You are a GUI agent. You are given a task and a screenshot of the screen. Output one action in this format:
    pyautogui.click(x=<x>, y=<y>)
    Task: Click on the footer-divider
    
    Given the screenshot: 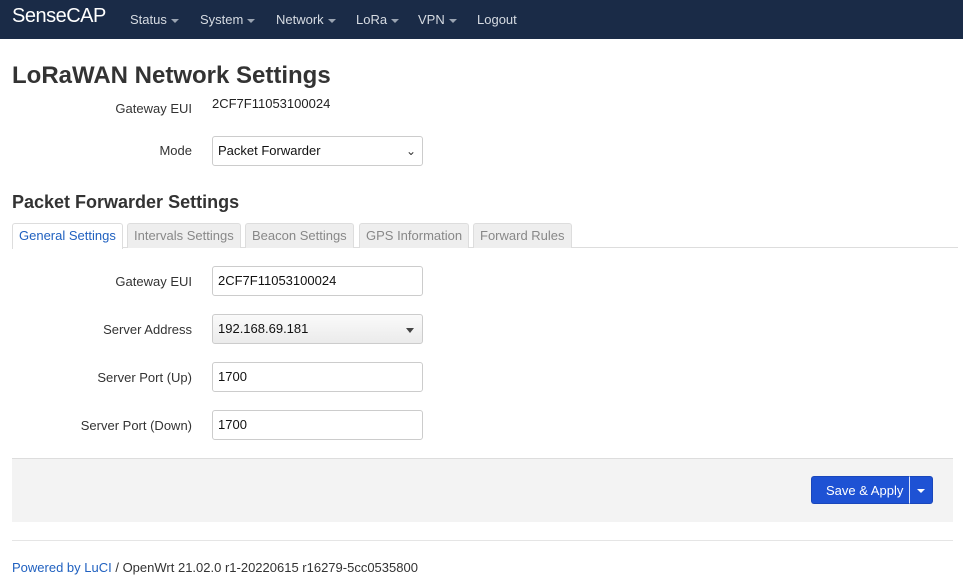 What is the action you would take?
    pyautogui.click(x=482, y=540)
    